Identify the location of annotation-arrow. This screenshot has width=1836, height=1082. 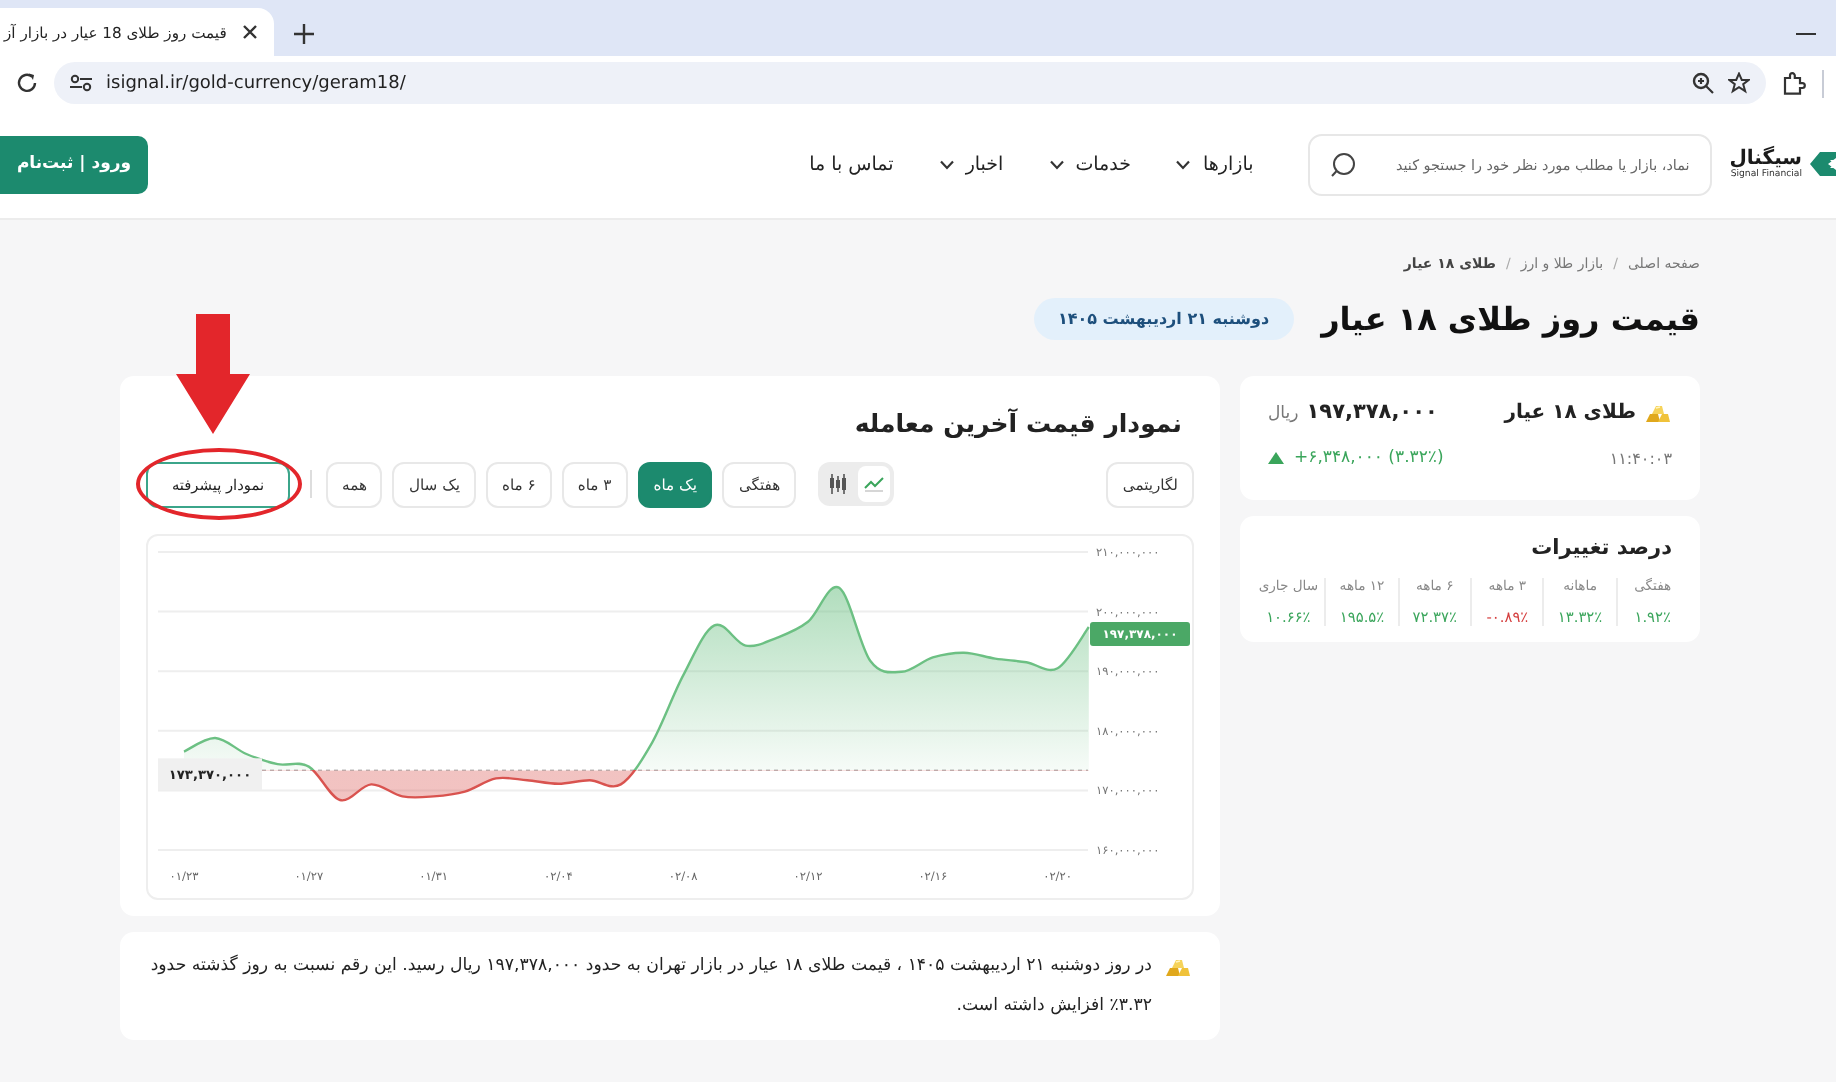
(213, 374).